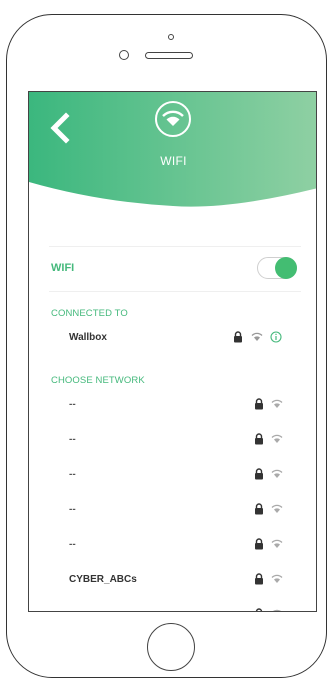 Image resolution: width=333 pixels, height=682 pixels. Describe the element at coordinates (88, 337) in the screenshot. I see `connected-network-name: Wallbox` at that location.